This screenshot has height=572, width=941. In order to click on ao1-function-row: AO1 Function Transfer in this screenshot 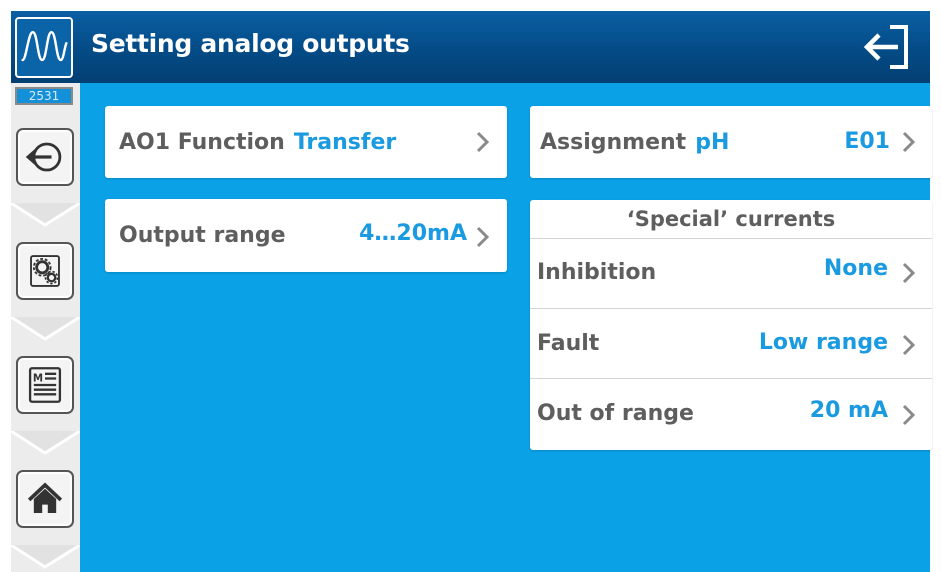, I will do `click(309, 142)`.